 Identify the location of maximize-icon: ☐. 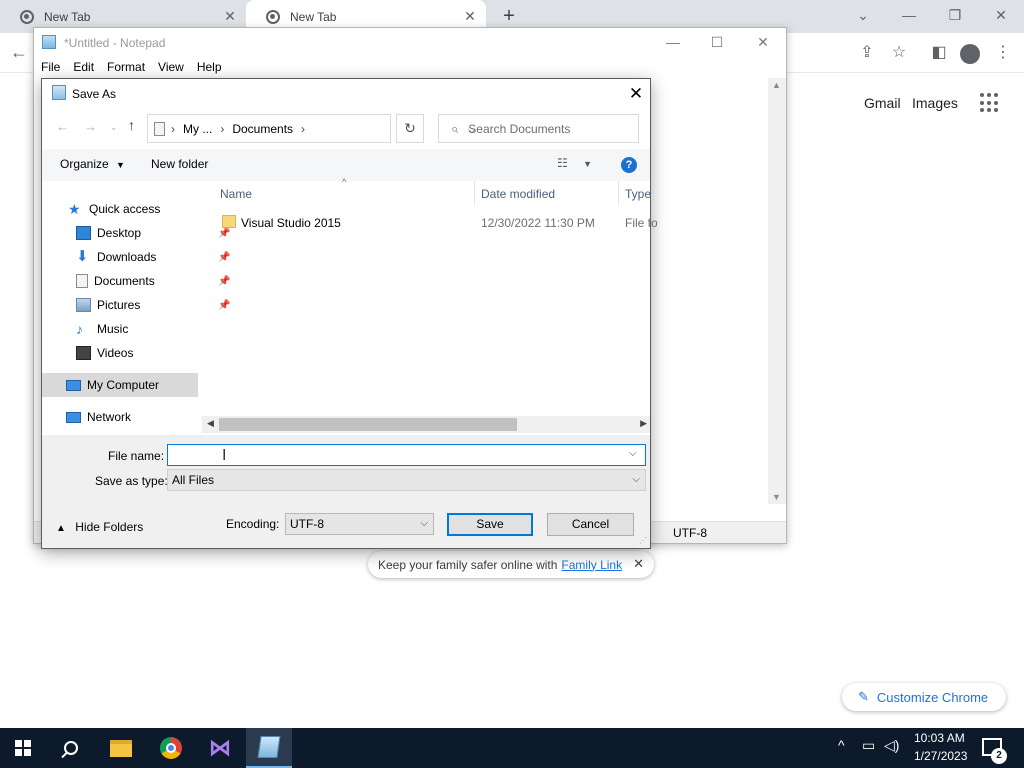
(717, 42).